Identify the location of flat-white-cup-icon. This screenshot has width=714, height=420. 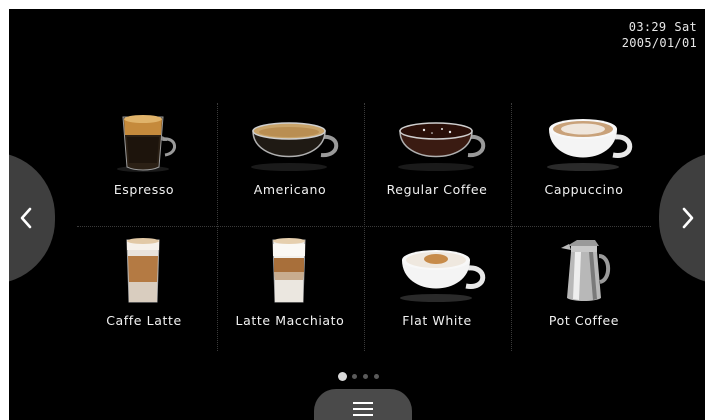
(437, 270).